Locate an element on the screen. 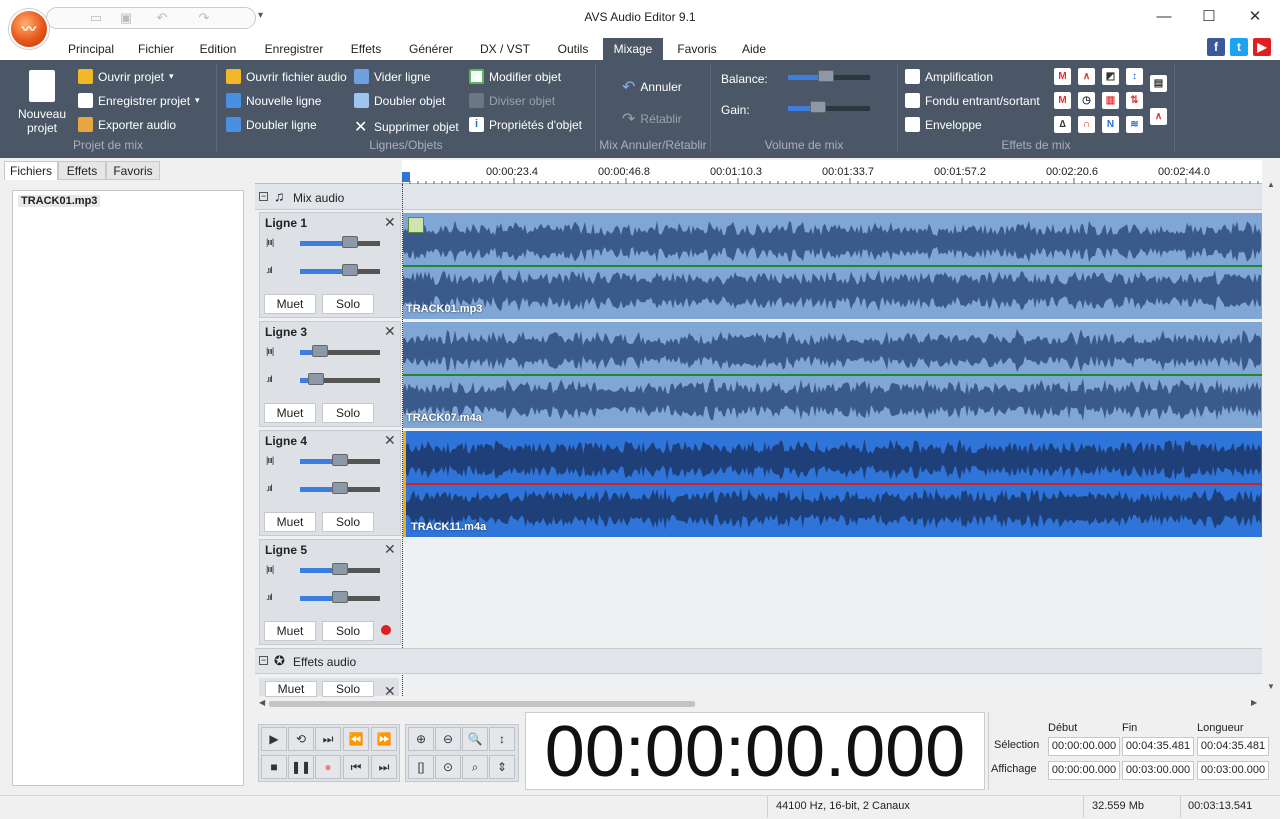 This screenshot has height=819, width=1280. ouvrir-projet-button: Ouvrir projet ▾ is located at coordinates (126, 76).